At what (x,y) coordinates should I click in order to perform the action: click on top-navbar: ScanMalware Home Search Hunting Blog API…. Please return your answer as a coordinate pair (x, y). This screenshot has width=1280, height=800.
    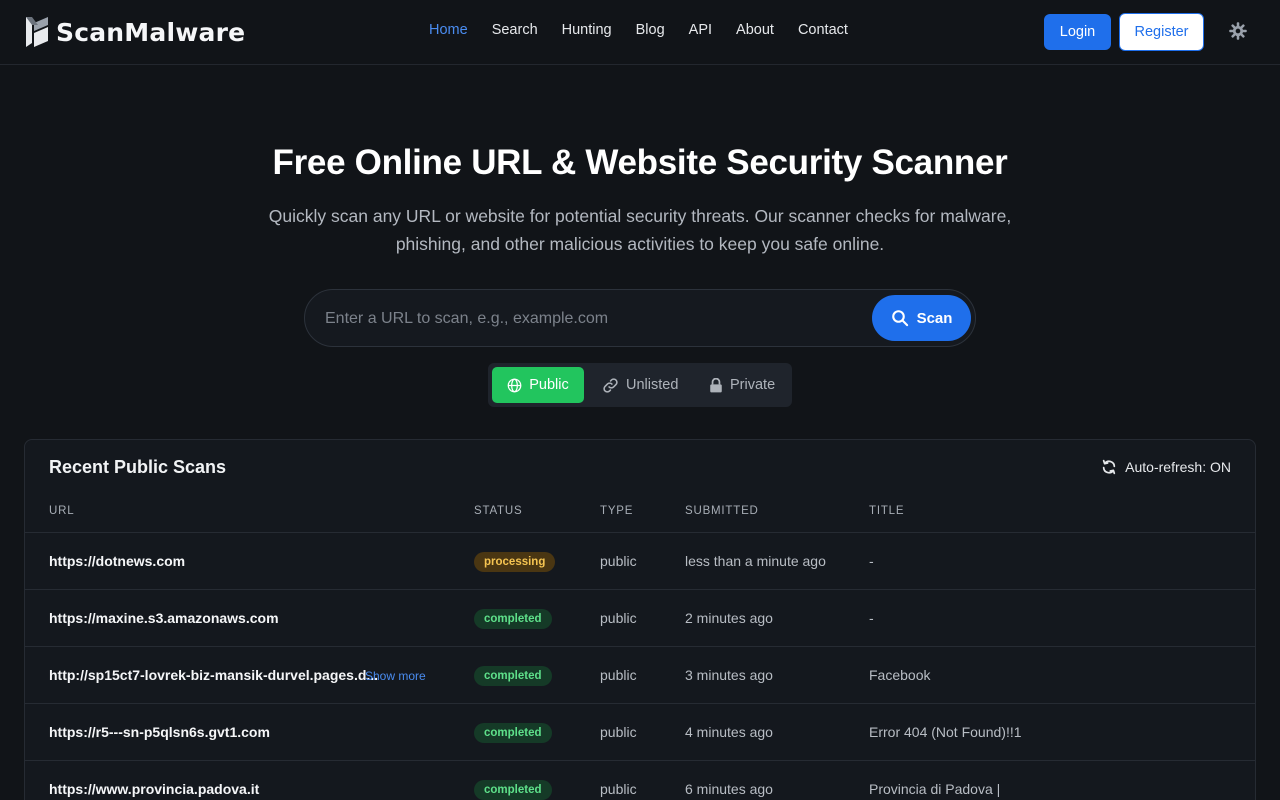
    Looking at the image, I should click on (640, 32).